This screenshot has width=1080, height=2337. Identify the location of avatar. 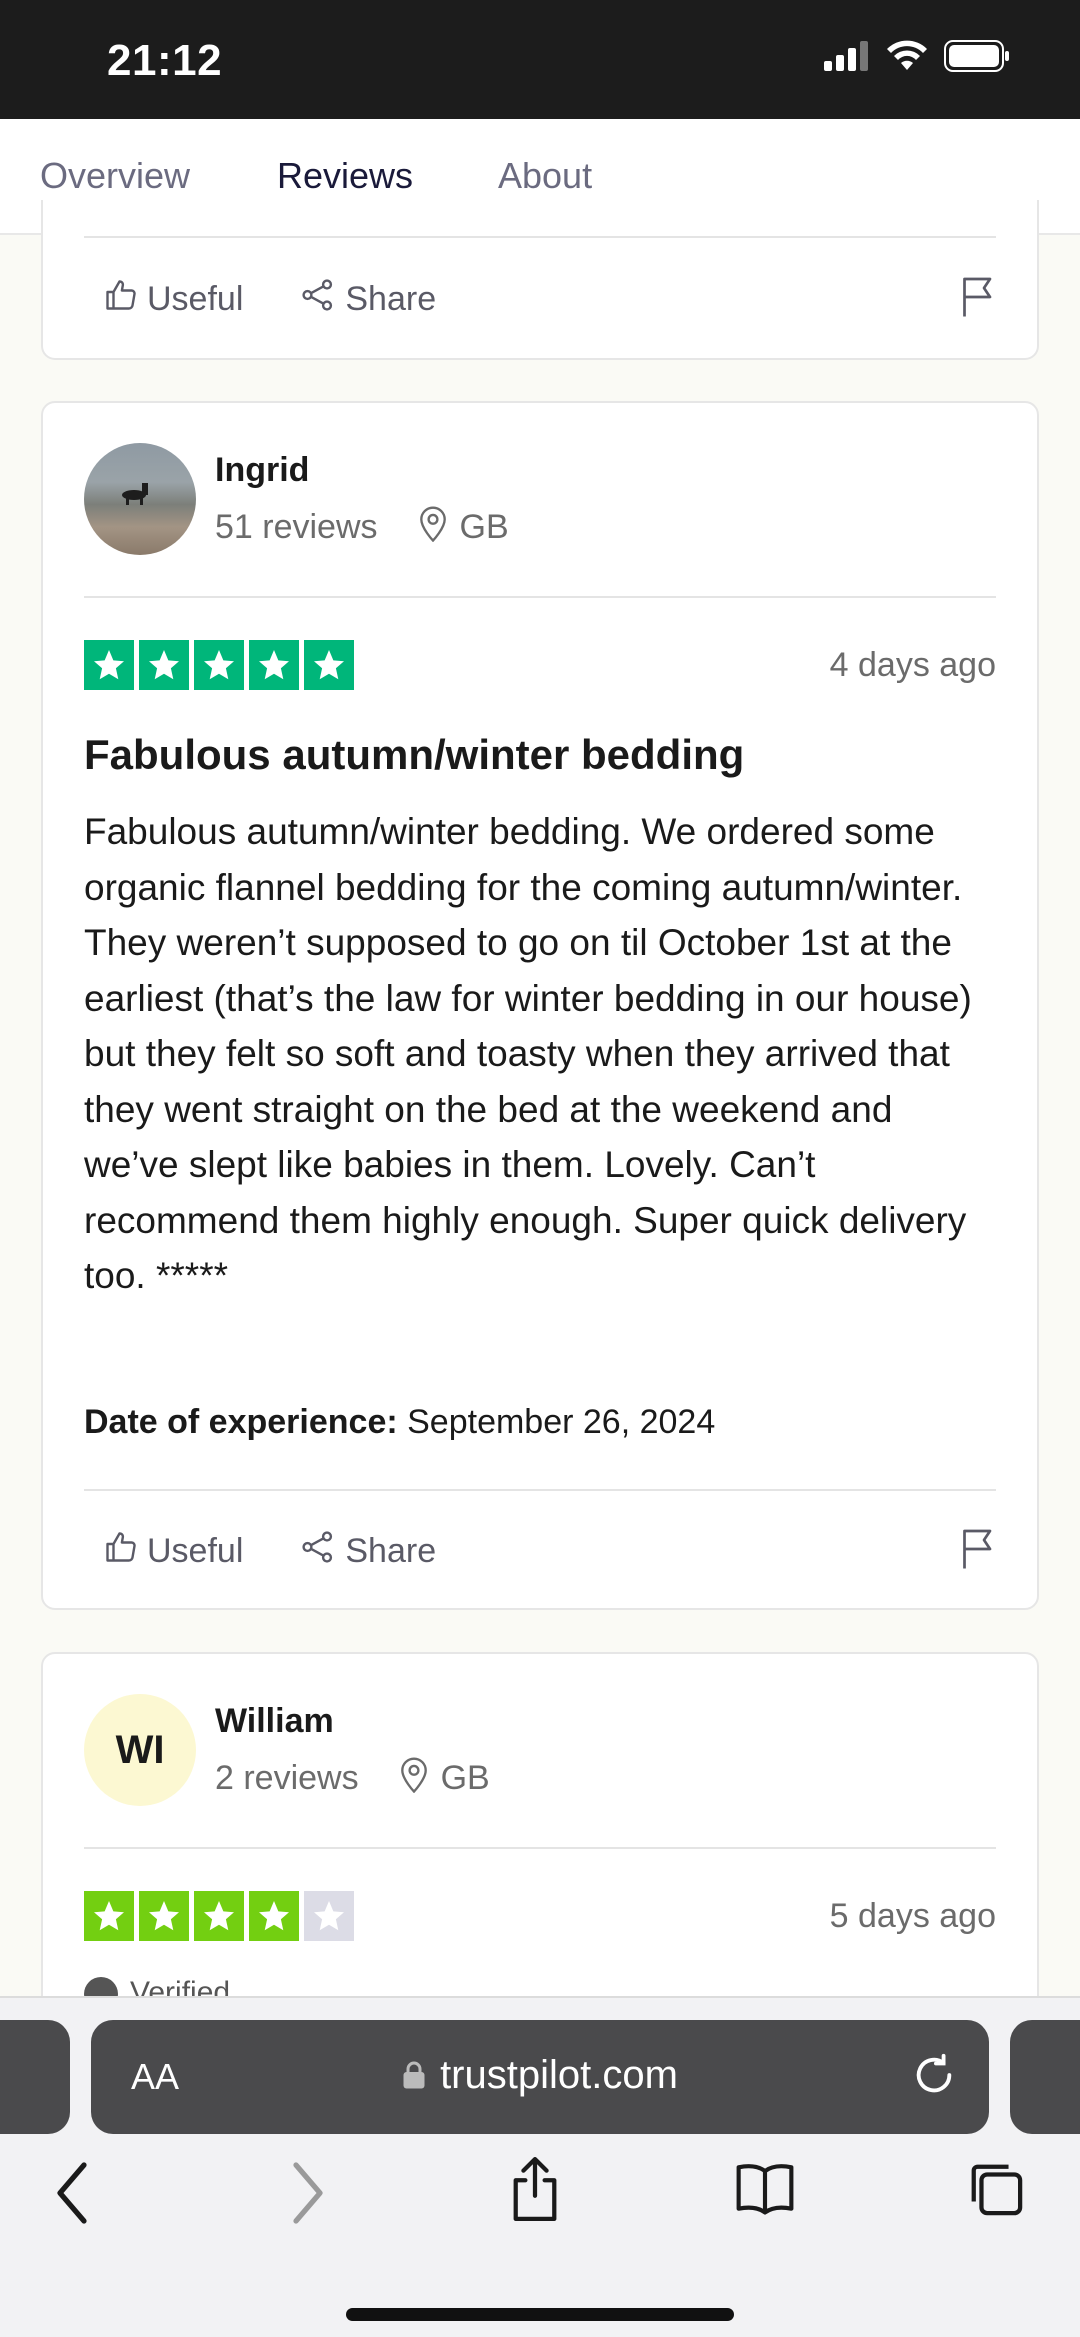
(140, 499).